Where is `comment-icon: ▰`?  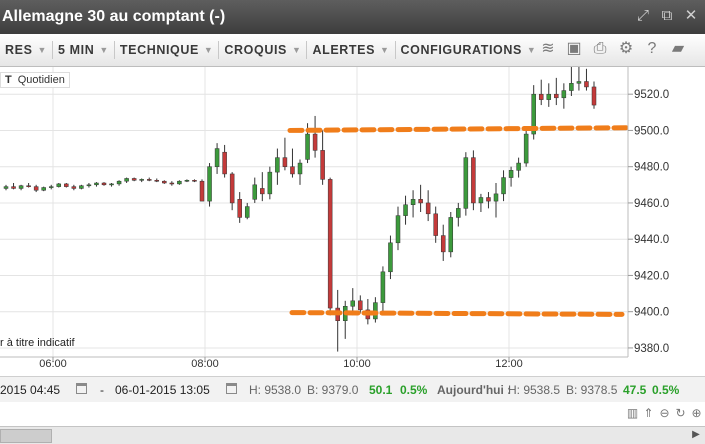
comment-icon: ▰ is located at coordinates (678, 49).